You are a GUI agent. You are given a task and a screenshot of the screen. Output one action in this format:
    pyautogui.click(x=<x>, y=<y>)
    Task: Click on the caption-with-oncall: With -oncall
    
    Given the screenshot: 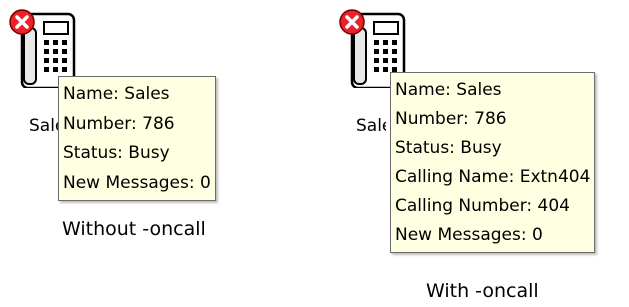 What is the action you would take?
    pyautogui.click(x=482, y=291)
    